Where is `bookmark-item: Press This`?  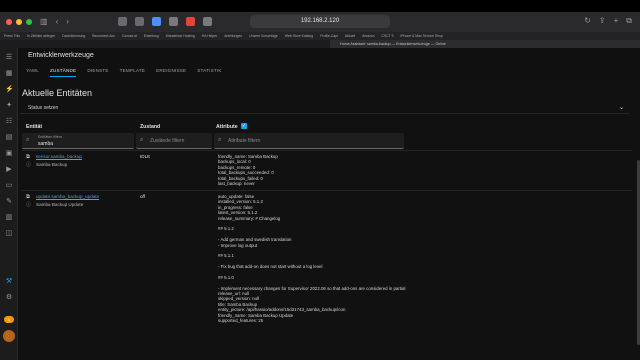
bookmark-item: Press This is located at coordinates (12, 36).